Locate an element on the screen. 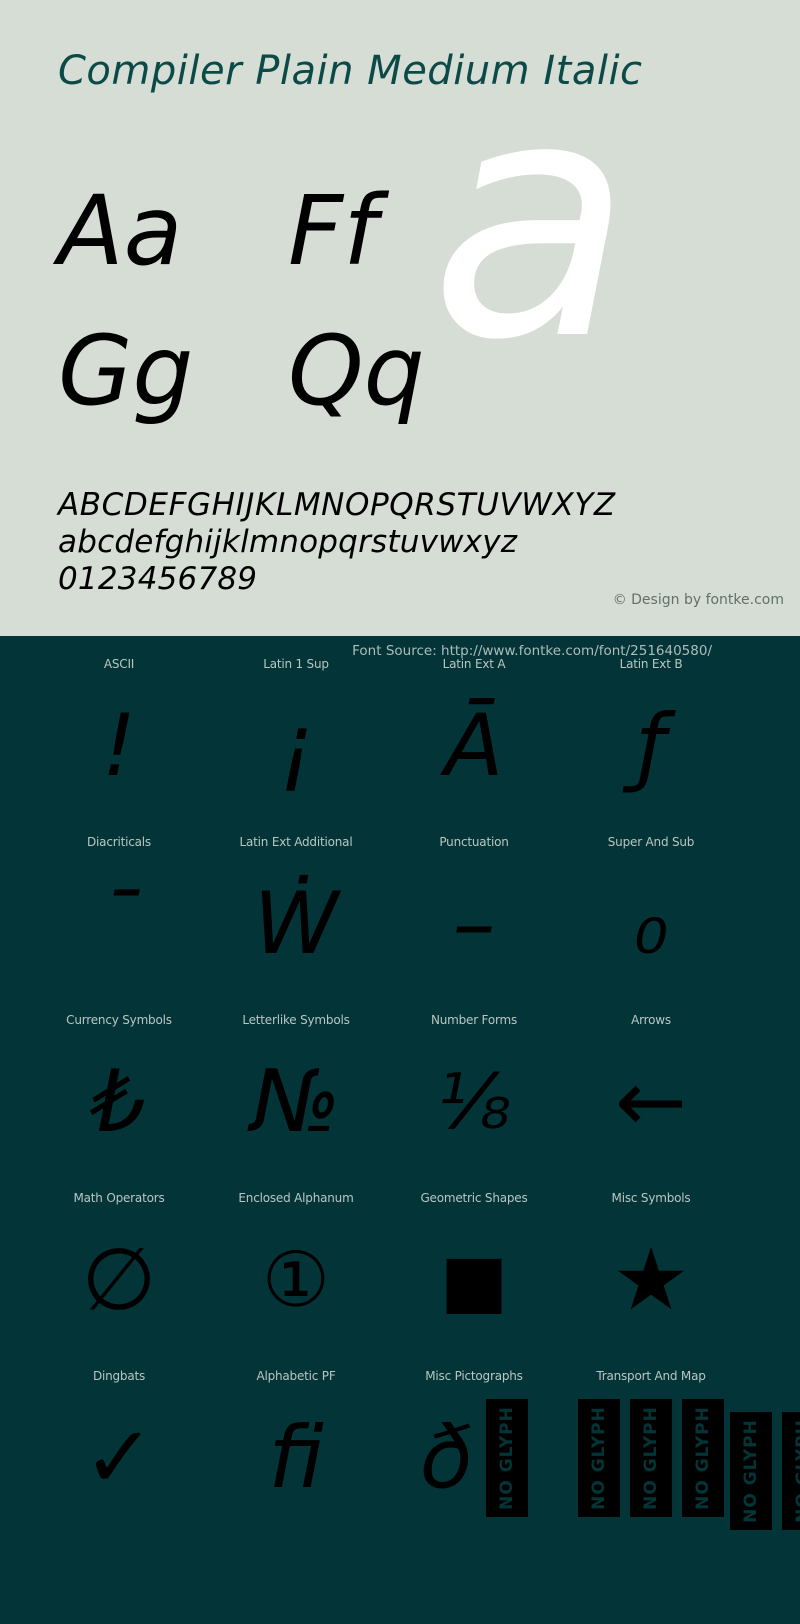 The height and width of the screenshot is (1624, 800). unicode-block-sample: ƒ is located at coordinates (651, 746).